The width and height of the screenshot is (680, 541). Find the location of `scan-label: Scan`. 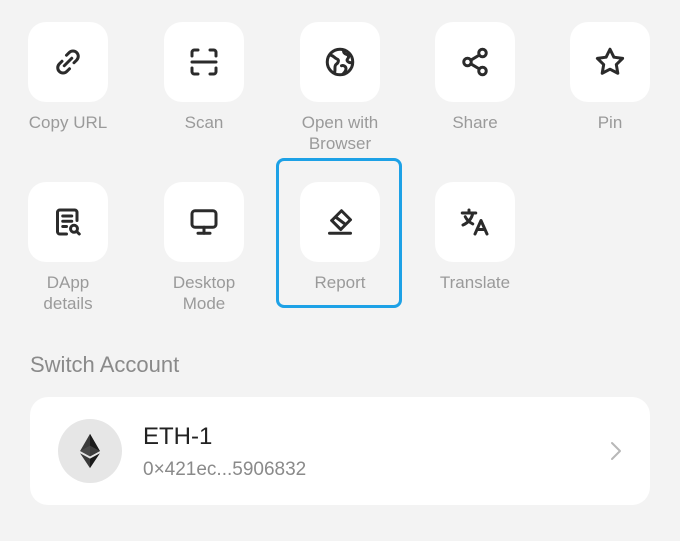

scan-label: Scan is located at coordinates (204, 122).